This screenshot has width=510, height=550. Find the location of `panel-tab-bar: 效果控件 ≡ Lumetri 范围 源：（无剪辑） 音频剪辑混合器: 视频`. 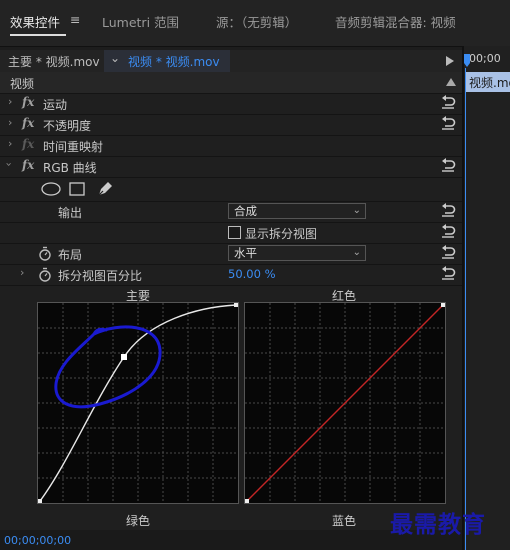

panel-tab-bar: 效果控件 ≡ Lumetri 范围 源：（无剪辑） 音频剪辑混合器: 视频 is located at coordinates (255, 23).